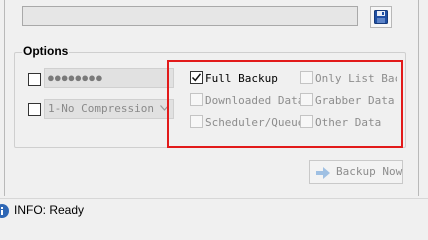  I want to click on save-button, so click(381, 17).